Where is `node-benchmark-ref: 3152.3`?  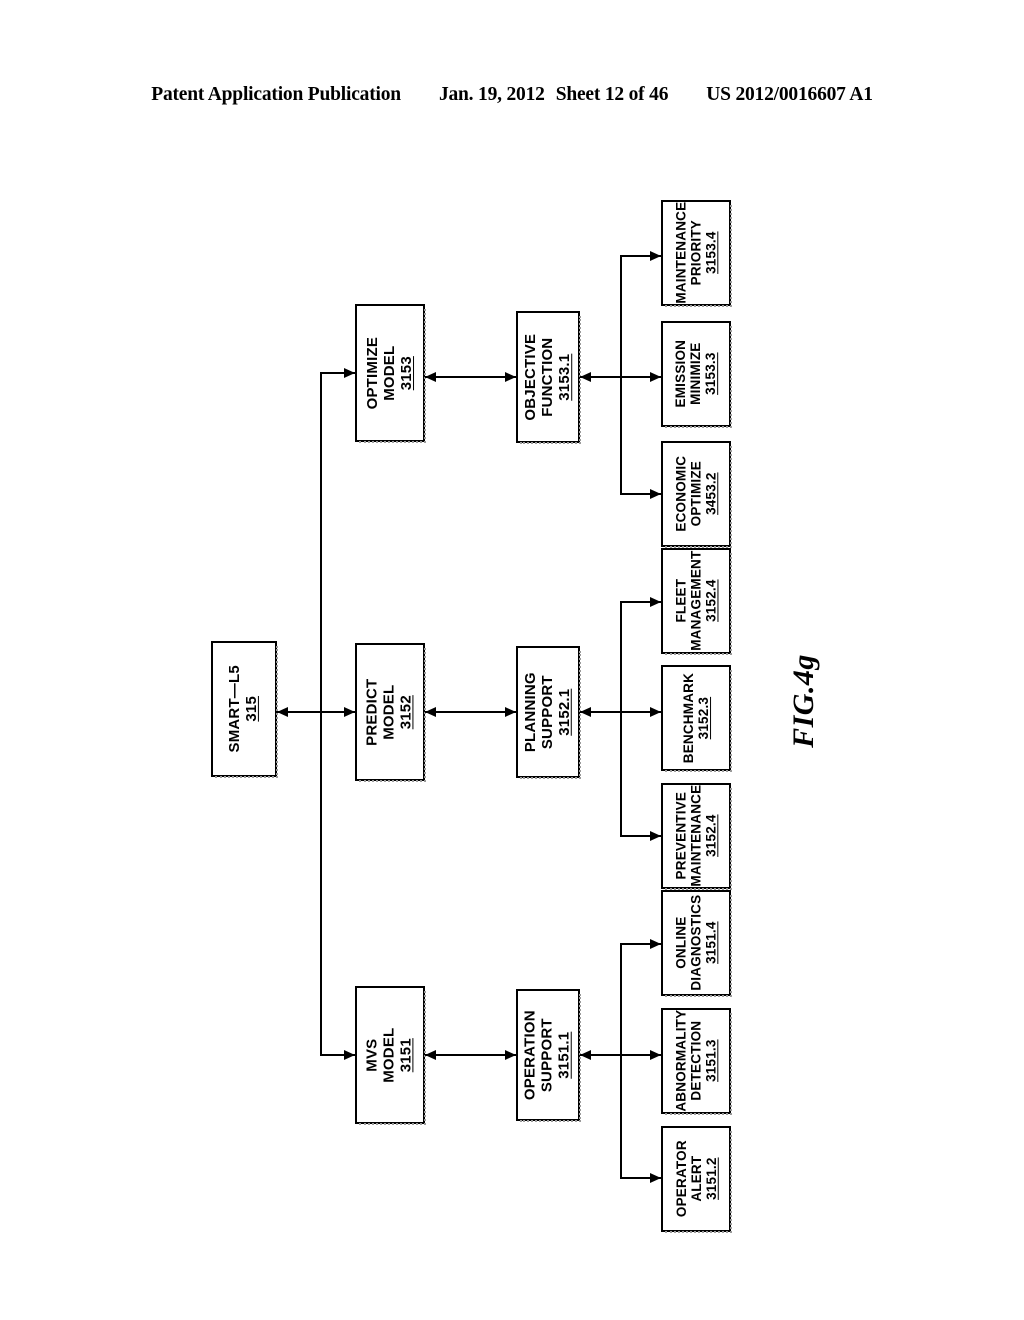
node-benchmark-ref: 3152.3 is located at coordinates (704, 718).